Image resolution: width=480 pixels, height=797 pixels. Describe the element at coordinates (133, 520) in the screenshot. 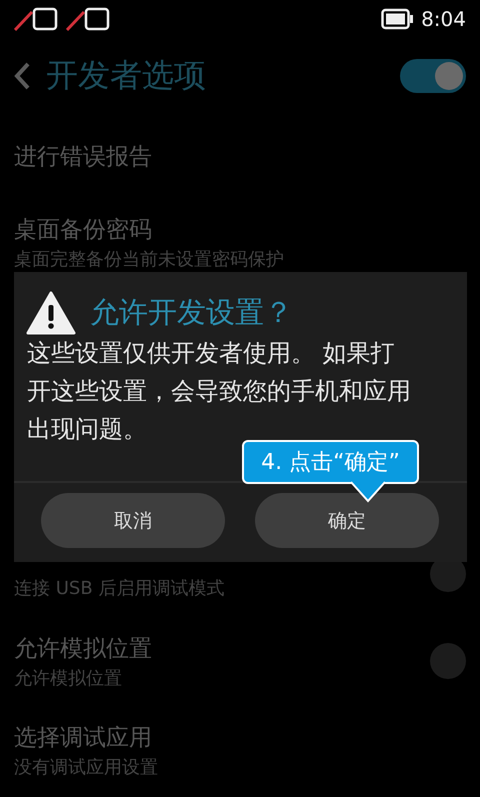

I see `dialog-button: 取消` at that location.